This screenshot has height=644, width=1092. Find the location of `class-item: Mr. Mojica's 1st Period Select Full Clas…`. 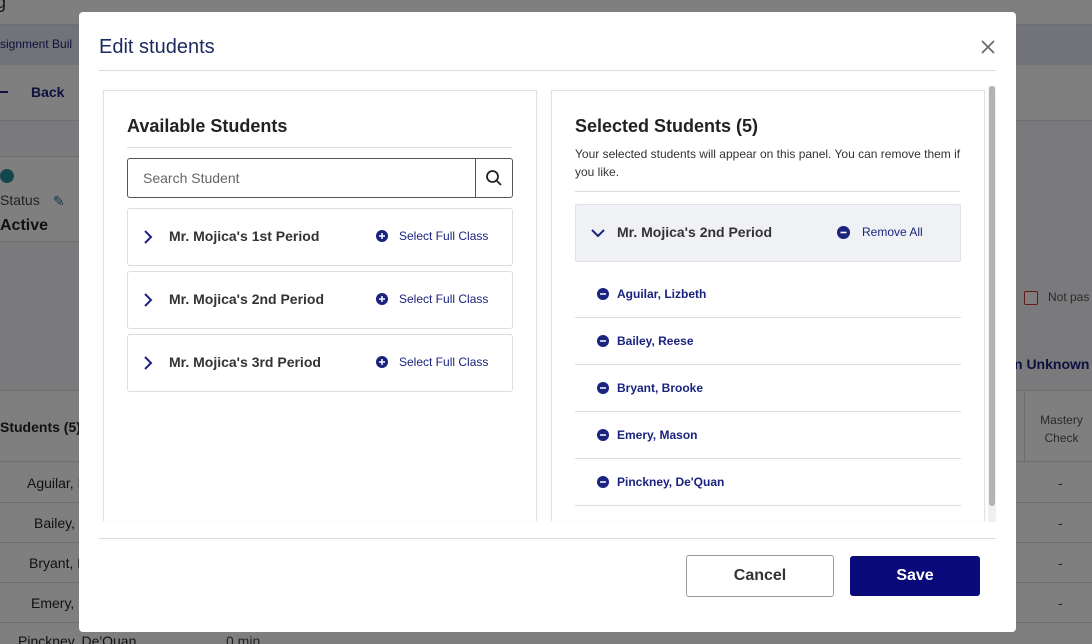

class-item: Mr. Mojica's 1st Period Select Full Clas… is located at coordinates (320, 237).